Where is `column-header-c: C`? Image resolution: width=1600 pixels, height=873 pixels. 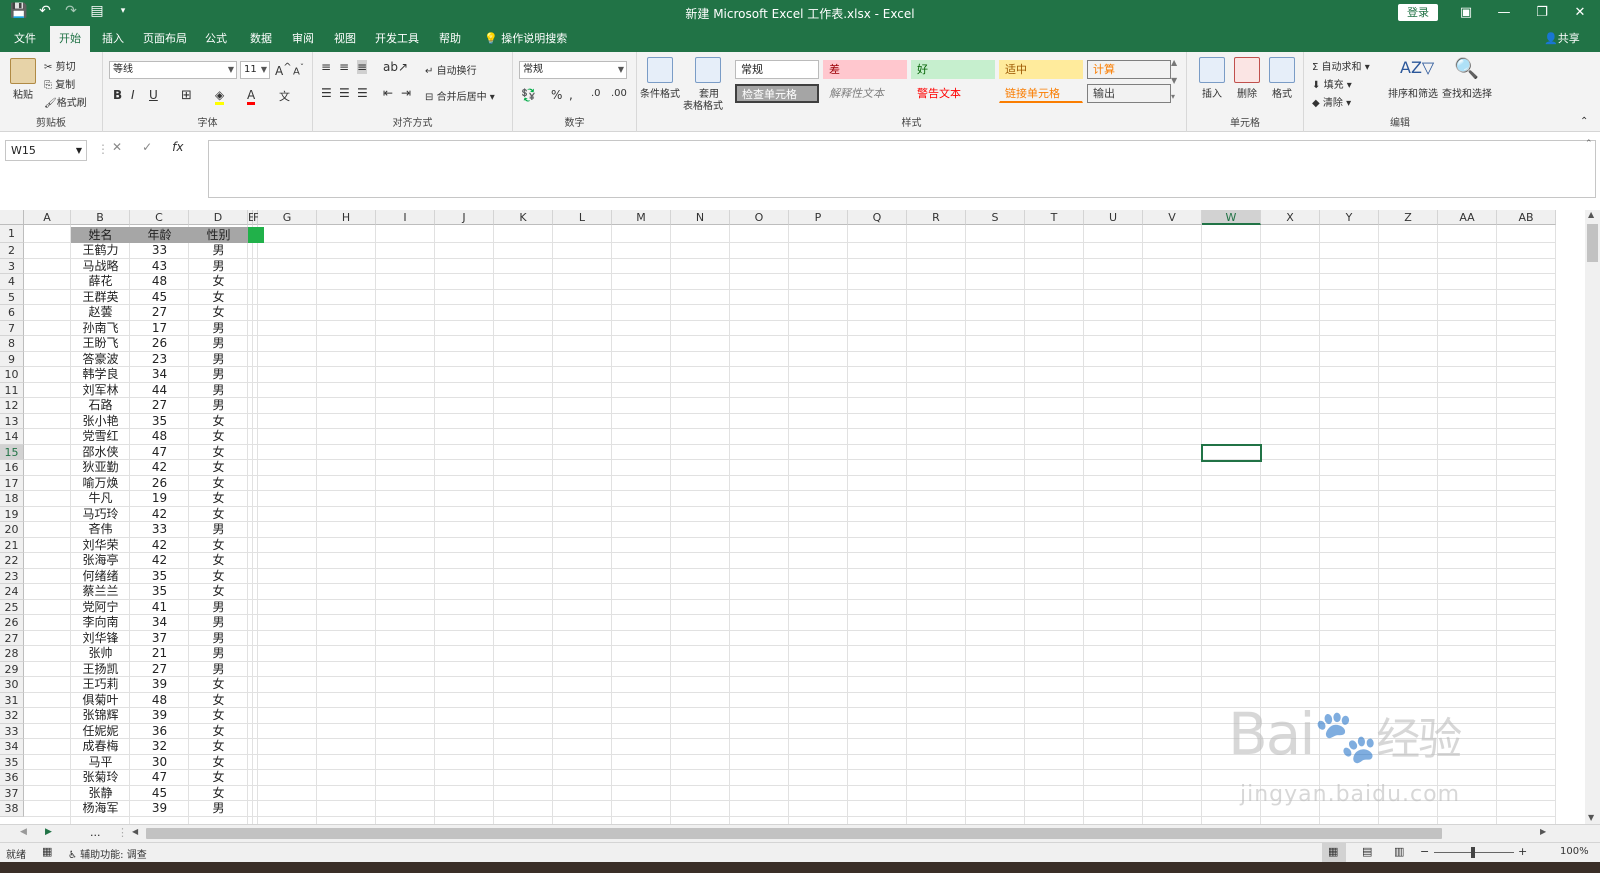 column-header-c: C is located at coordinates (159, 217).